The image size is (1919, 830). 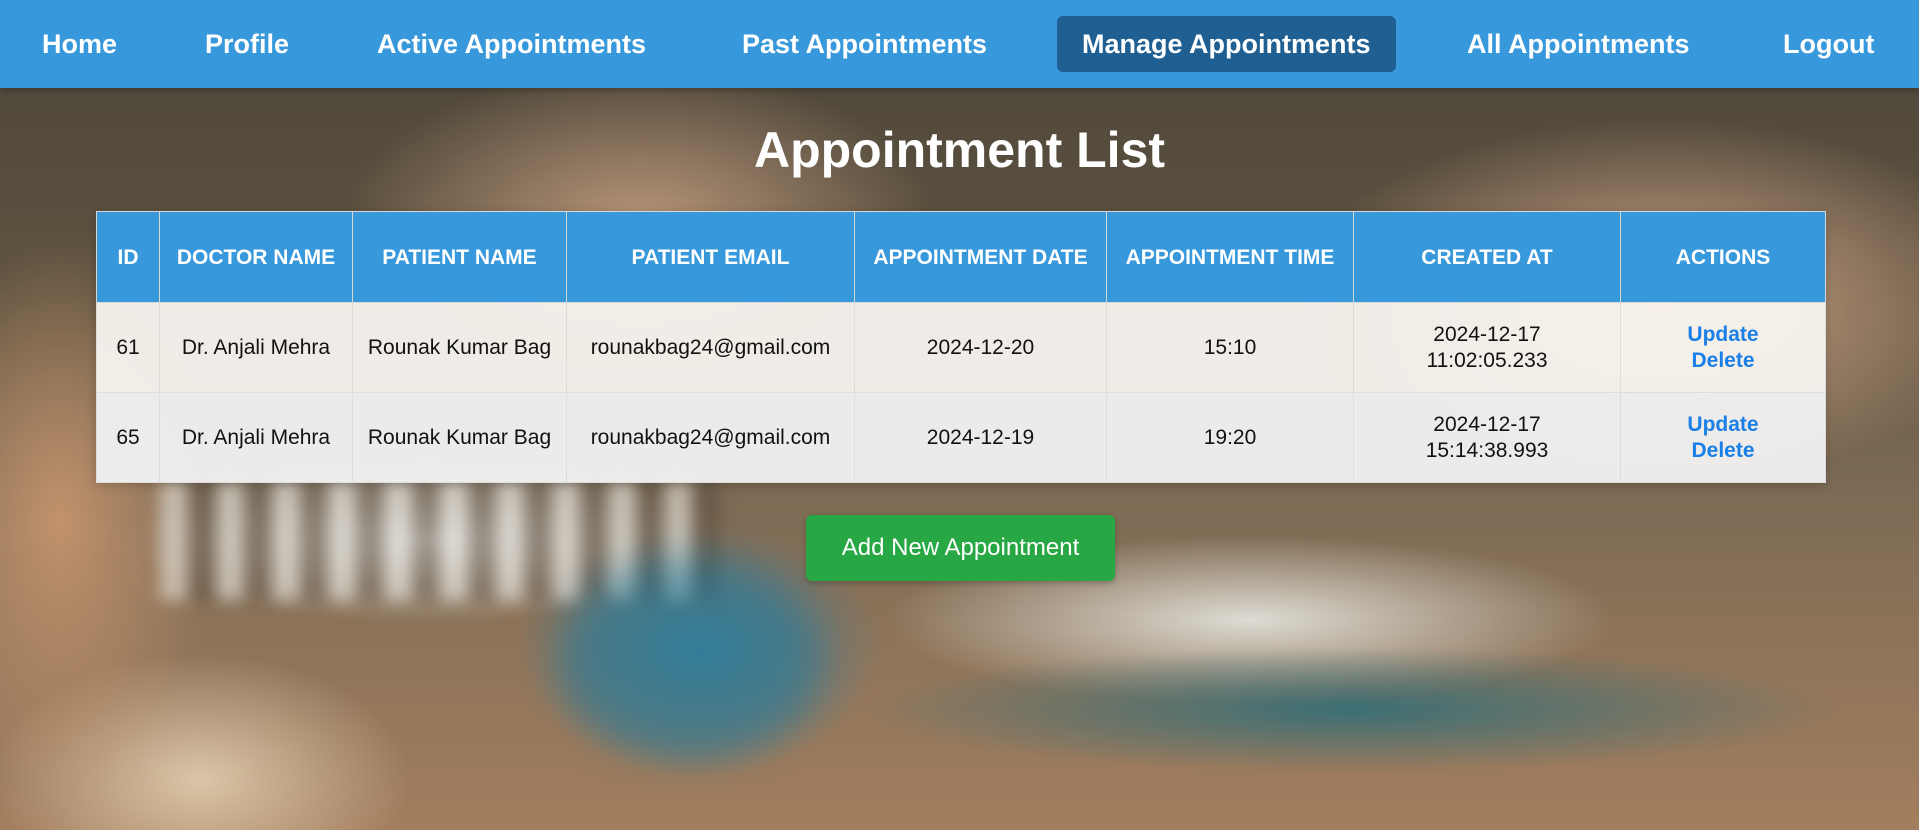 What do you see at coordinates (1723, 257) in the screenshot?
I see `header-actions: ACTIONS` at bounding box center [1723, 257].